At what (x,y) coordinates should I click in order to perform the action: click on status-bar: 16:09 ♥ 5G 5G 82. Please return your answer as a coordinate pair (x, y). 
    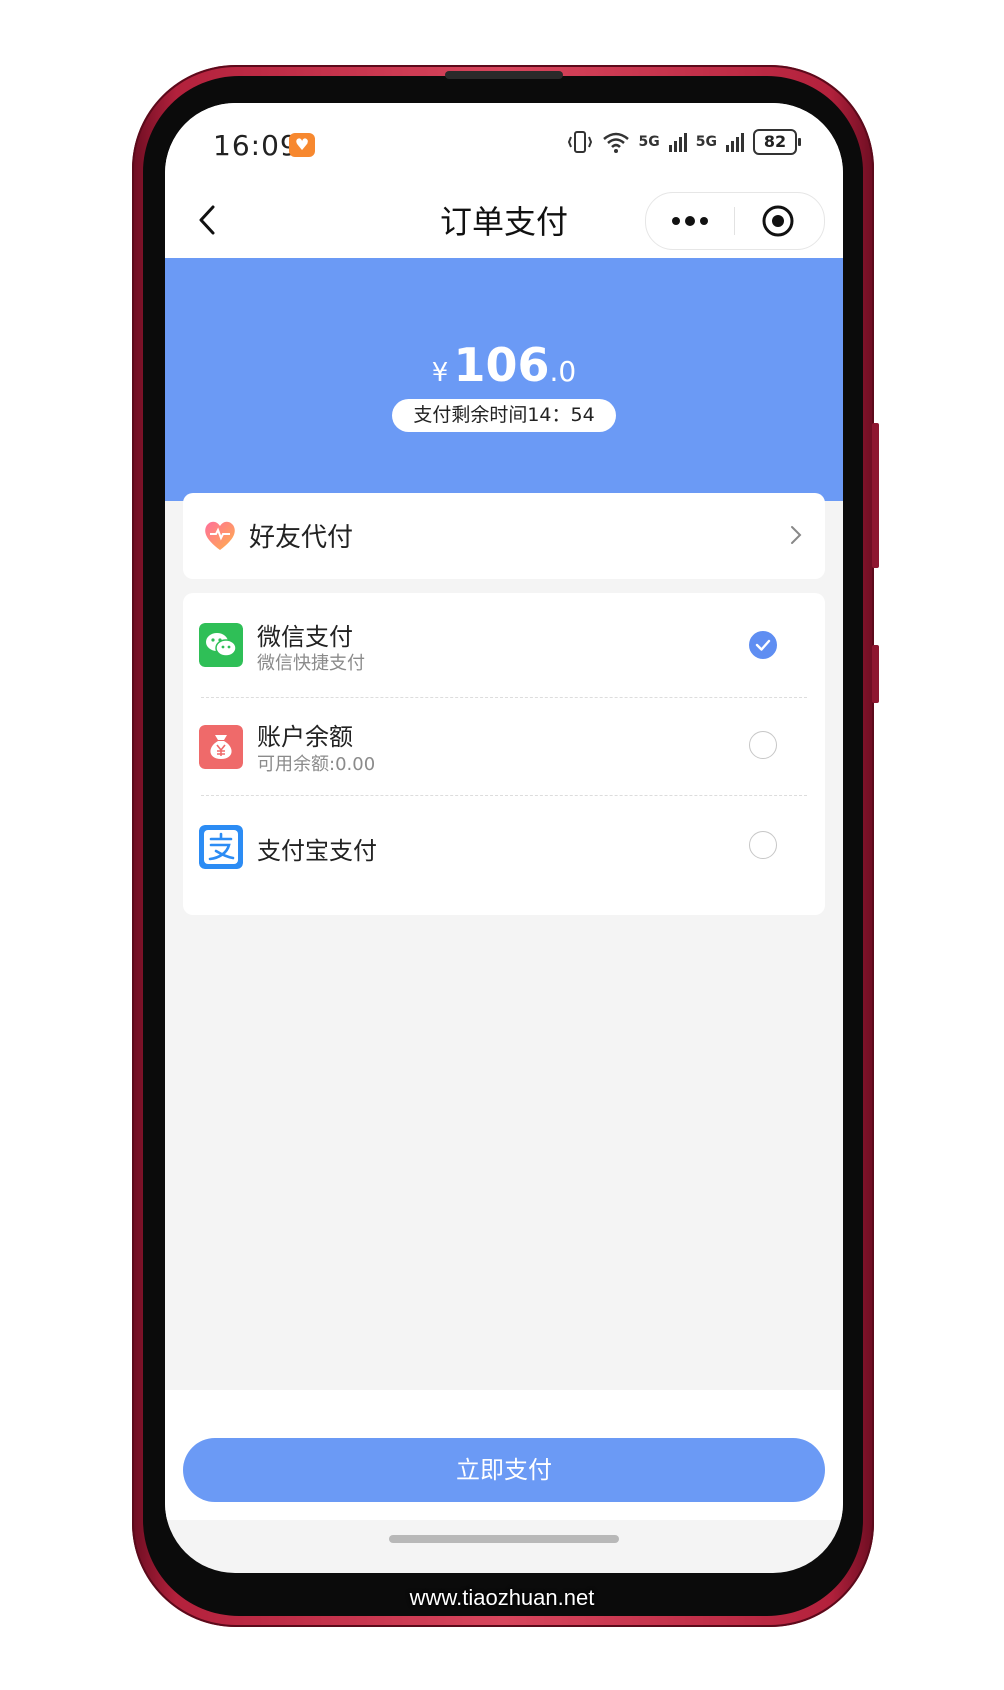
    Looking at the image, I should click on (504, 143).